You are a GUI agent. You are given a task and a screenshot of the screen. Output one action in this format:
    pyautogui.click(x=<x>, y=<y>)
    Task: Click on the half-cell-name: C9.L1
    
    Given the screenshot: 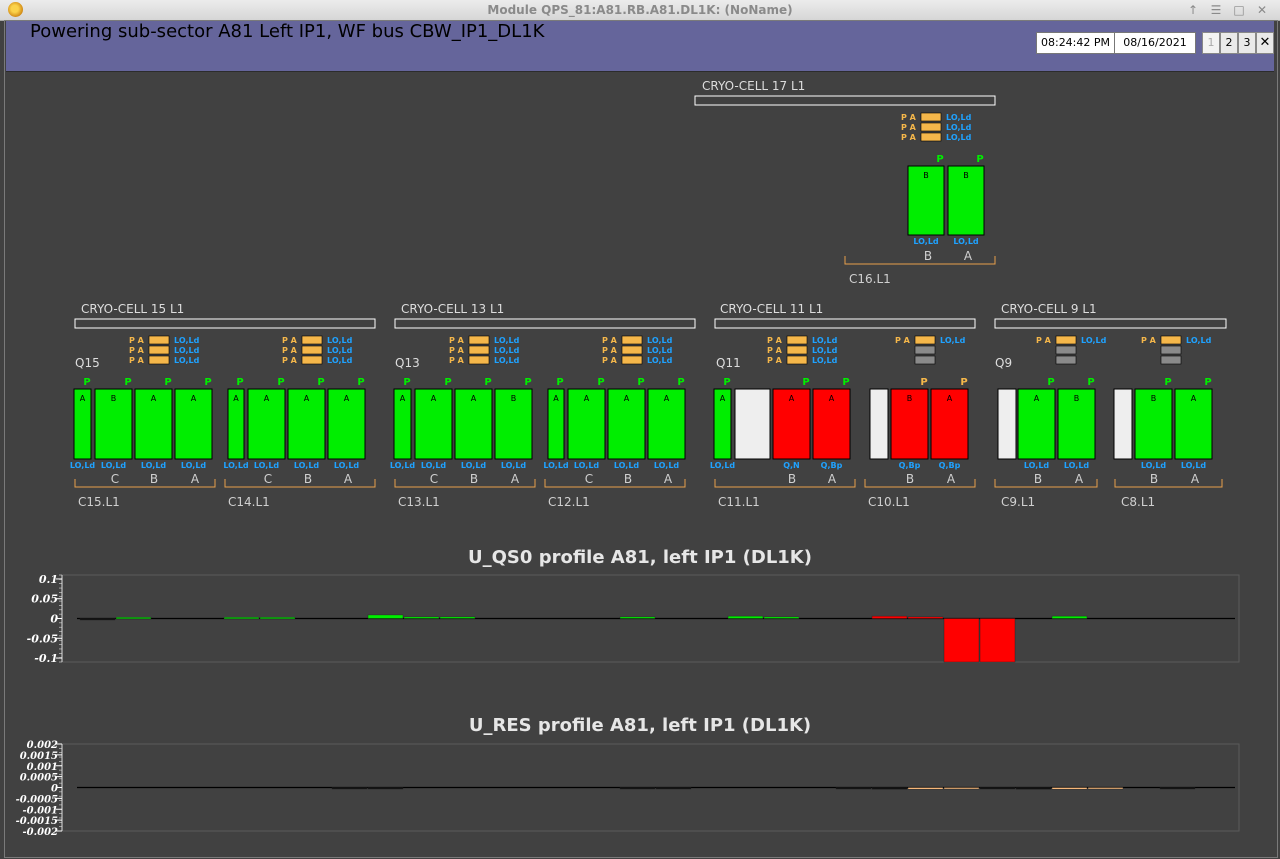 What is the action you would take?
    pyautogui.click(x=1018, y=502)
    